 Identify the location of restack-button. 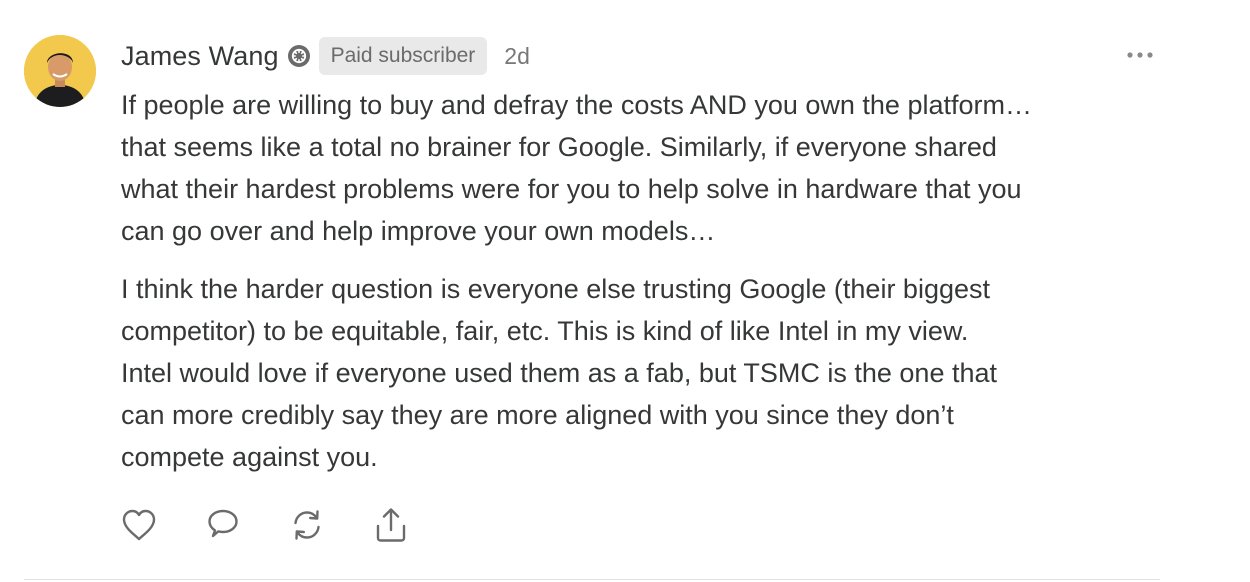
(307, 525).